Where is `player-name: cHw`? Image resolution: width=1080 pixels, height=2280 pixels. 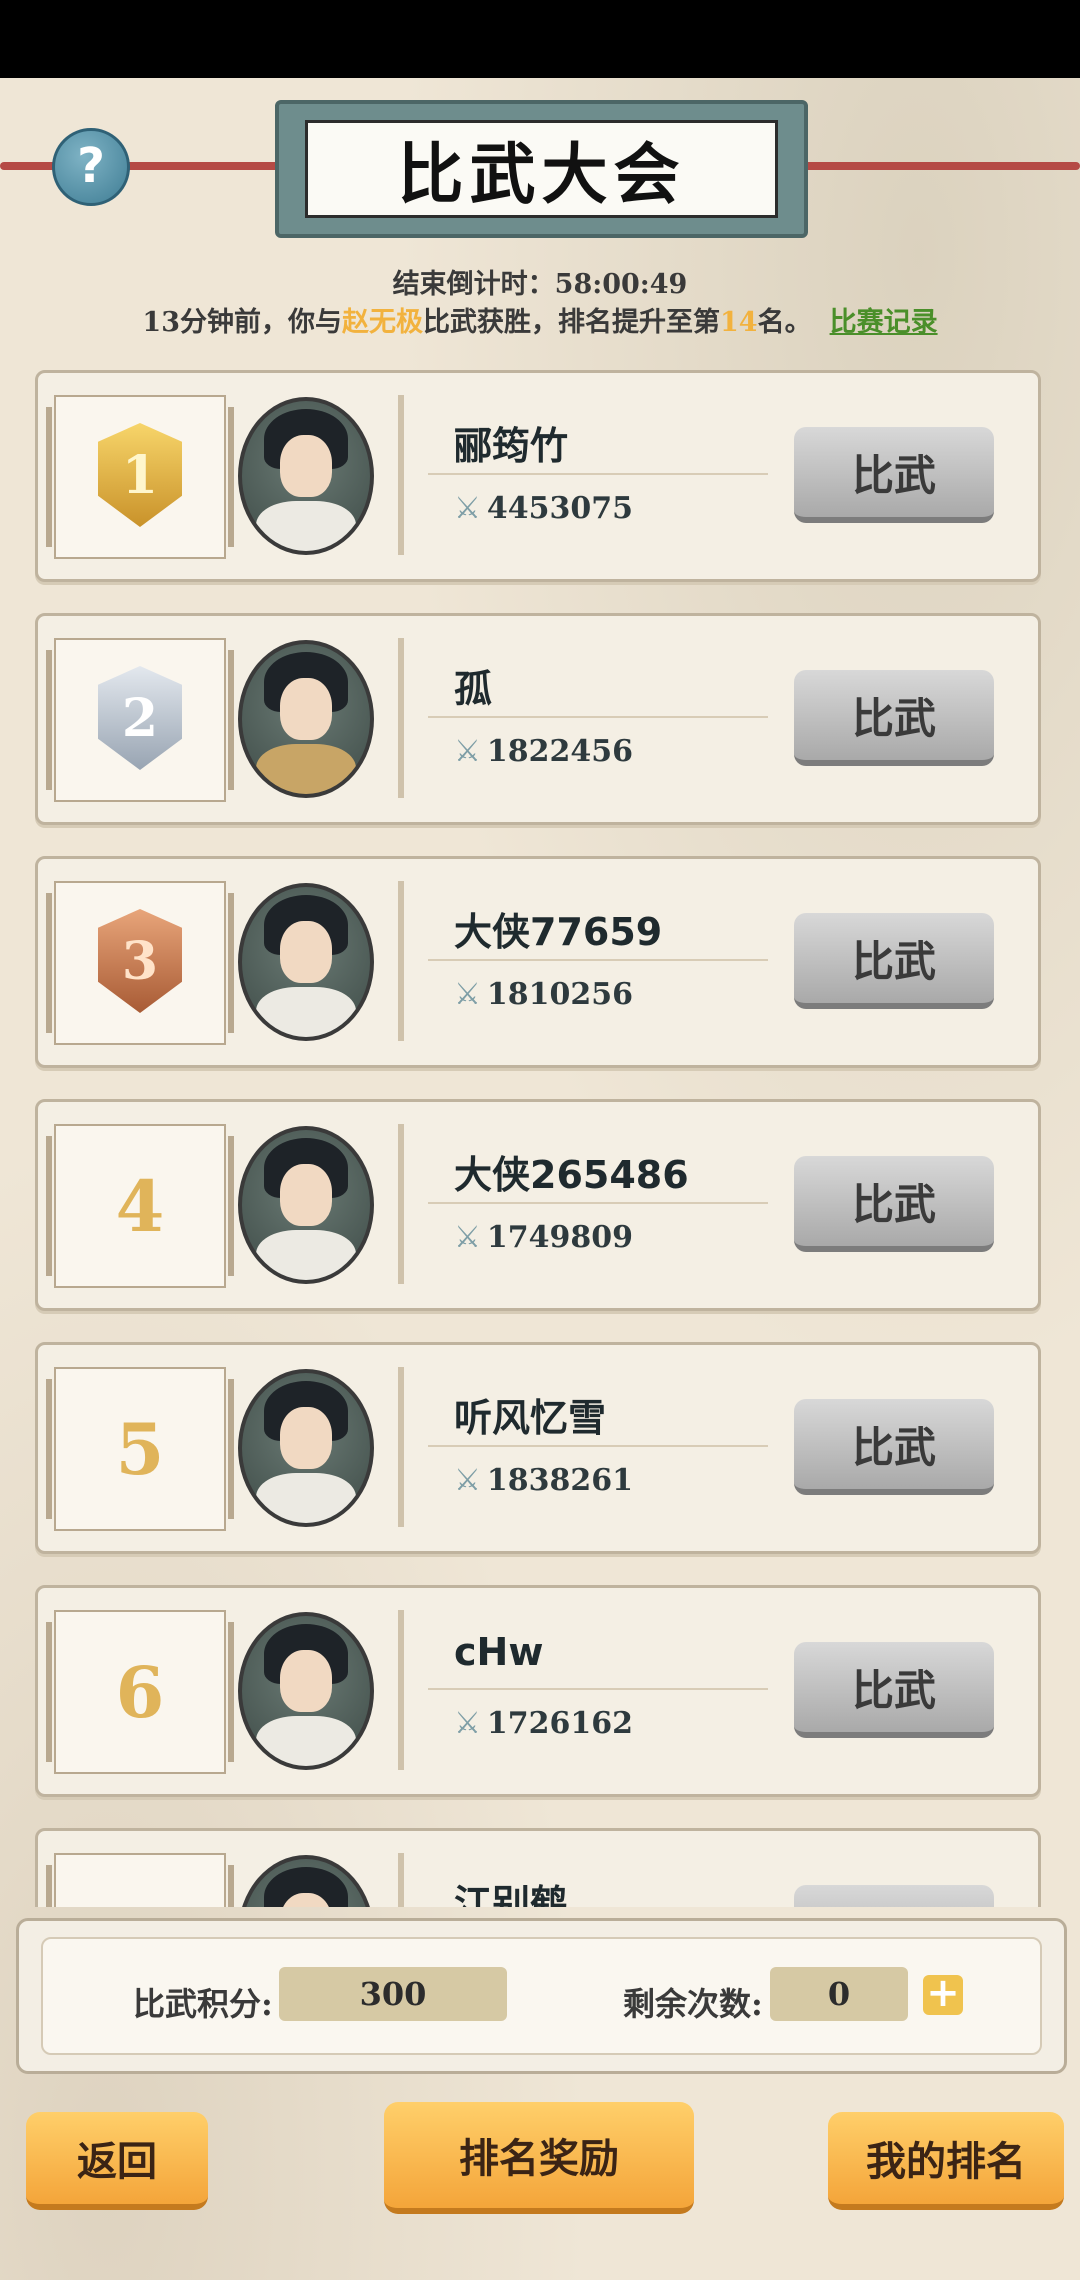
player-name: cHw is located at coordinates (499, 1652).